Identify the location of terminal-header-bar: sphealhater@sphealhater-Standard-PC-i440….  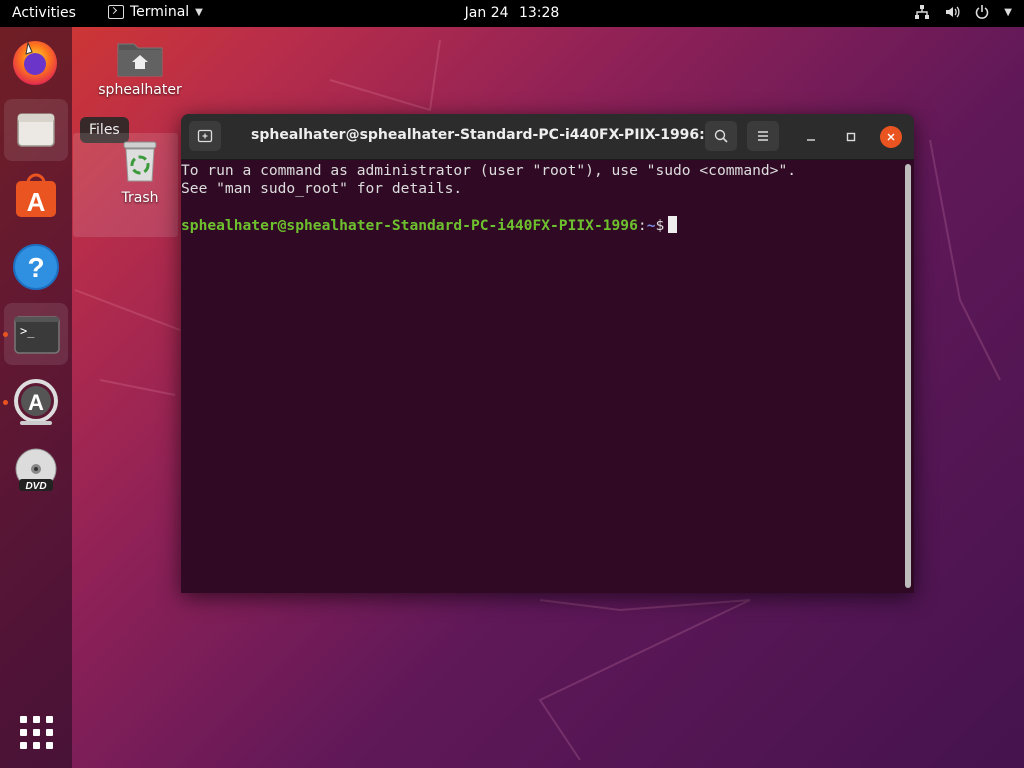
(547, 137).